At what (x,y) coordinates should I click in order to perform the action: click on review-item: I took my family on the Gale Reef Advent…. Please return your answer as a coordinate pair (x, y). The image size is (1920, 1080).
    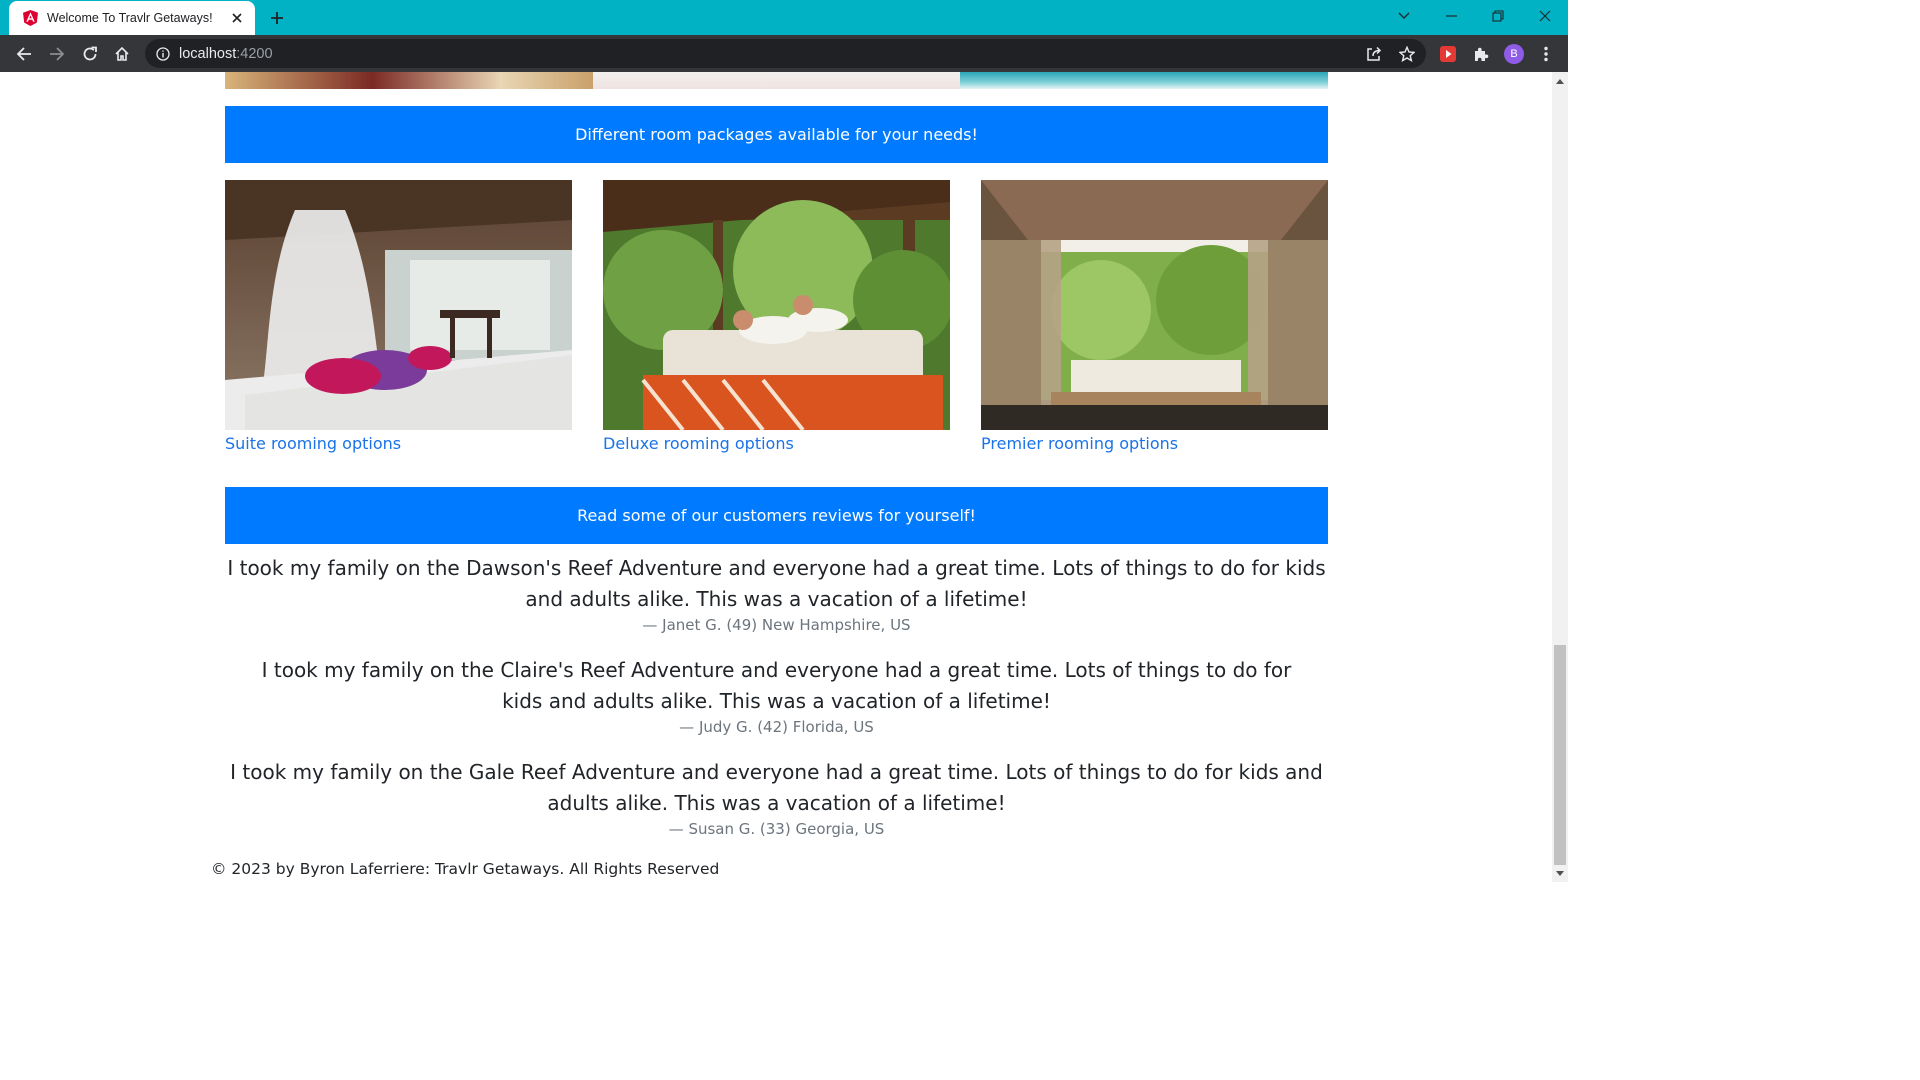
    Looking at the image, I should click on (776, 797).